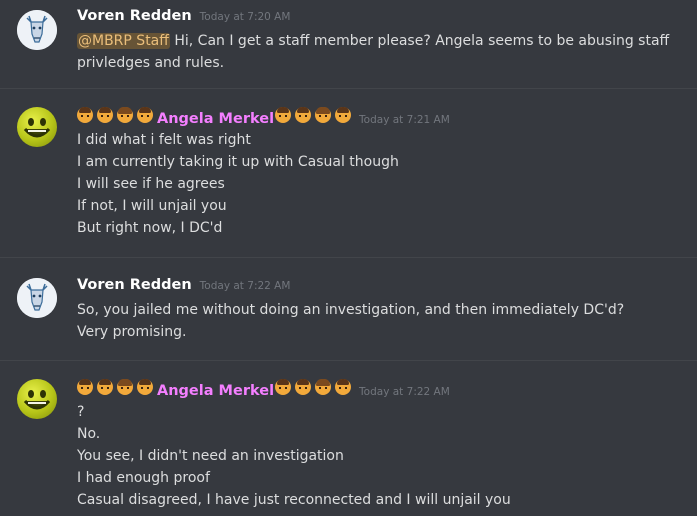 The height and width of the screenshot is (516, 697). I want to click on message-line: No., so click(89, 434).